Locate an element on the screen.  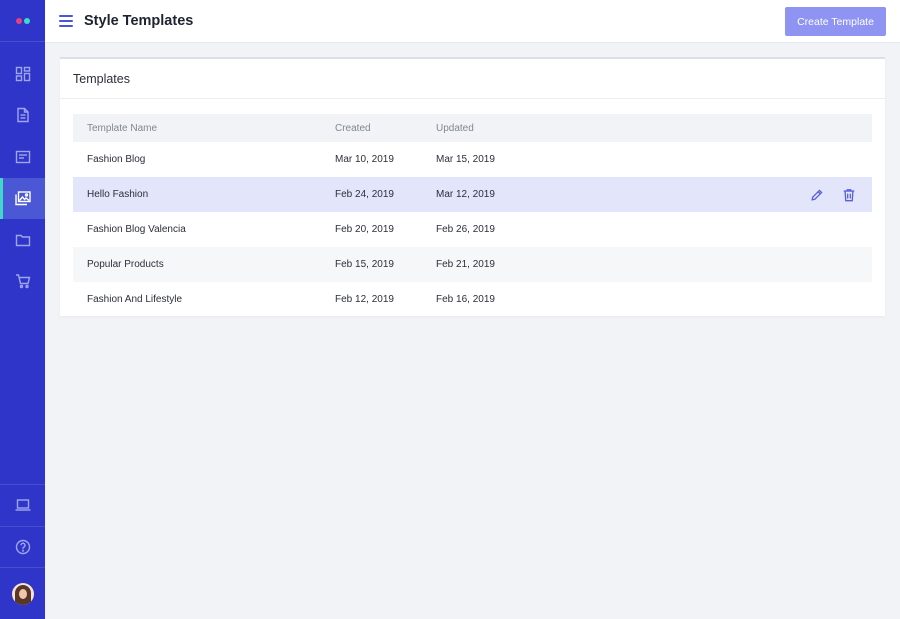
sidebar-bottom is located at coordinates (22, 551).